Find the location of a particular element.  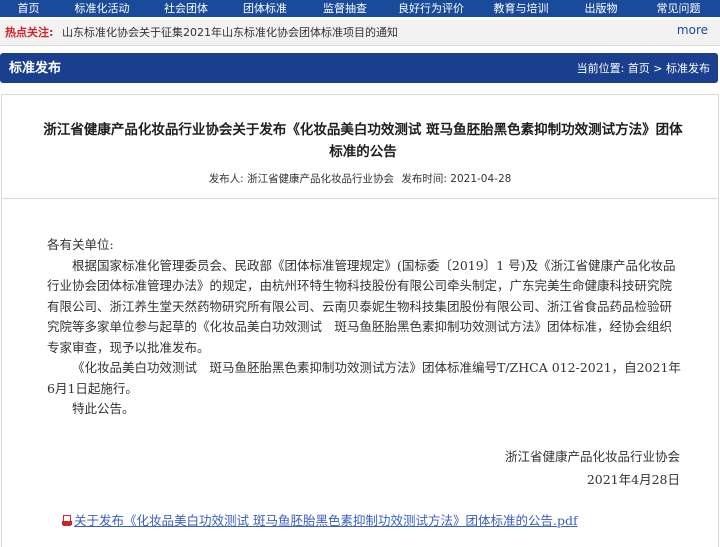

pdf-file-icon is located at coordinates (67, 520).